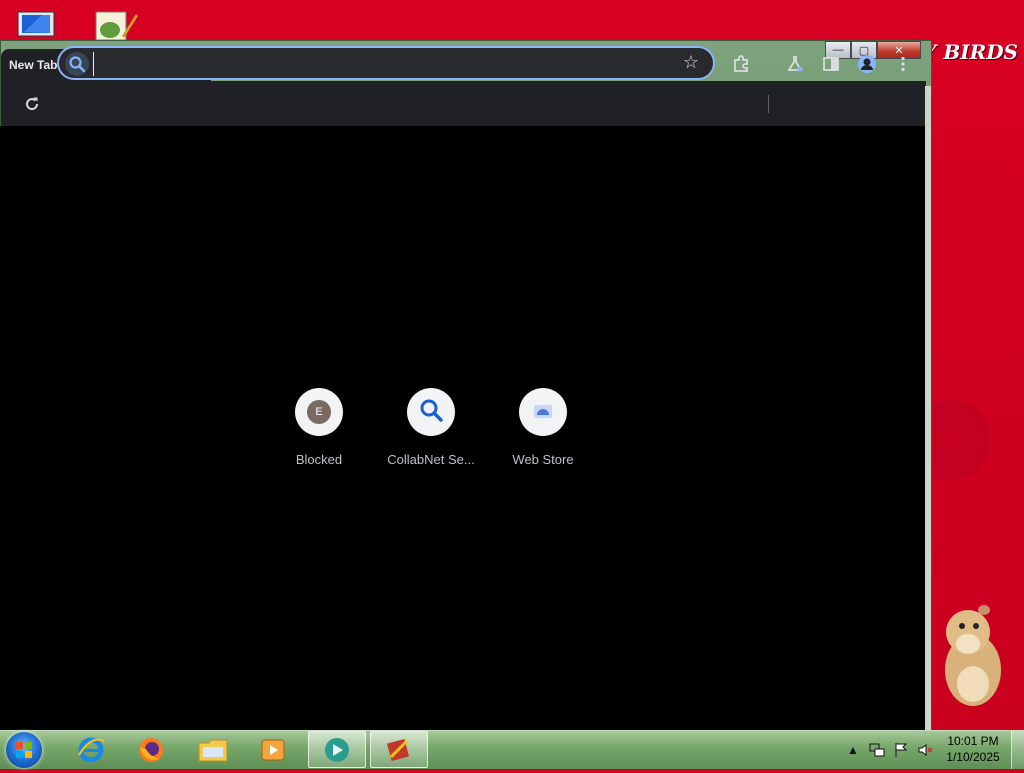  I want to click on winamp-icon, so click(399, 749).